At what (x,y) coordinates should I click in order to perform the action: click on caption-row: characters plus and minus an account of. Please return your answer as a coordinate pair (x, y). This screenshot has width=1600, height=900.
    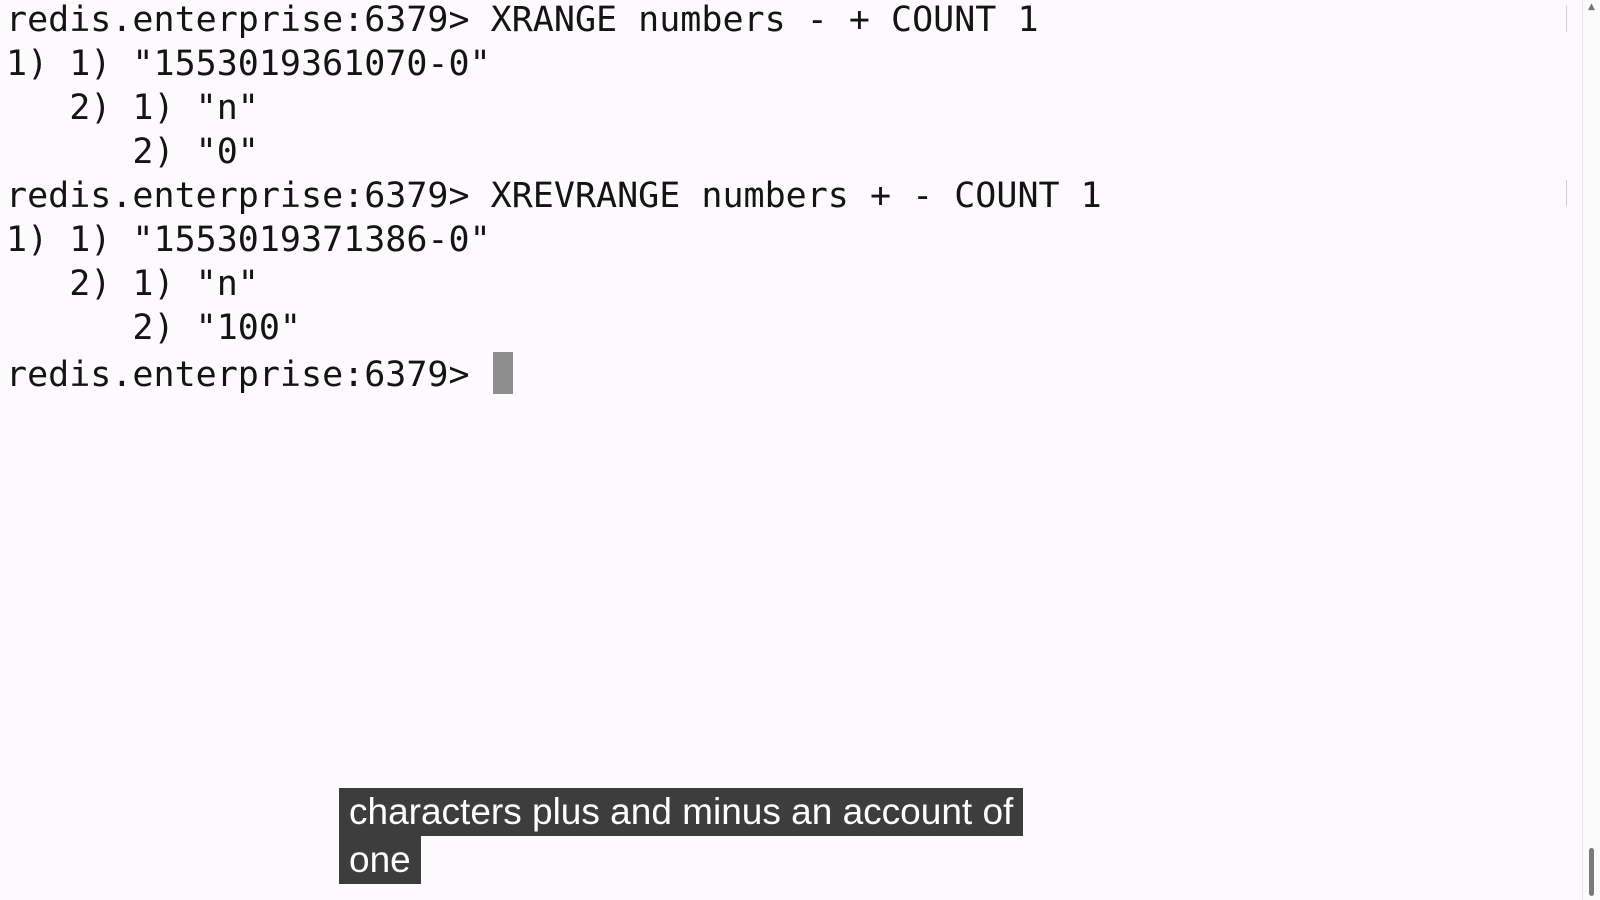
    Looking at the image, I should click on (681, 812).